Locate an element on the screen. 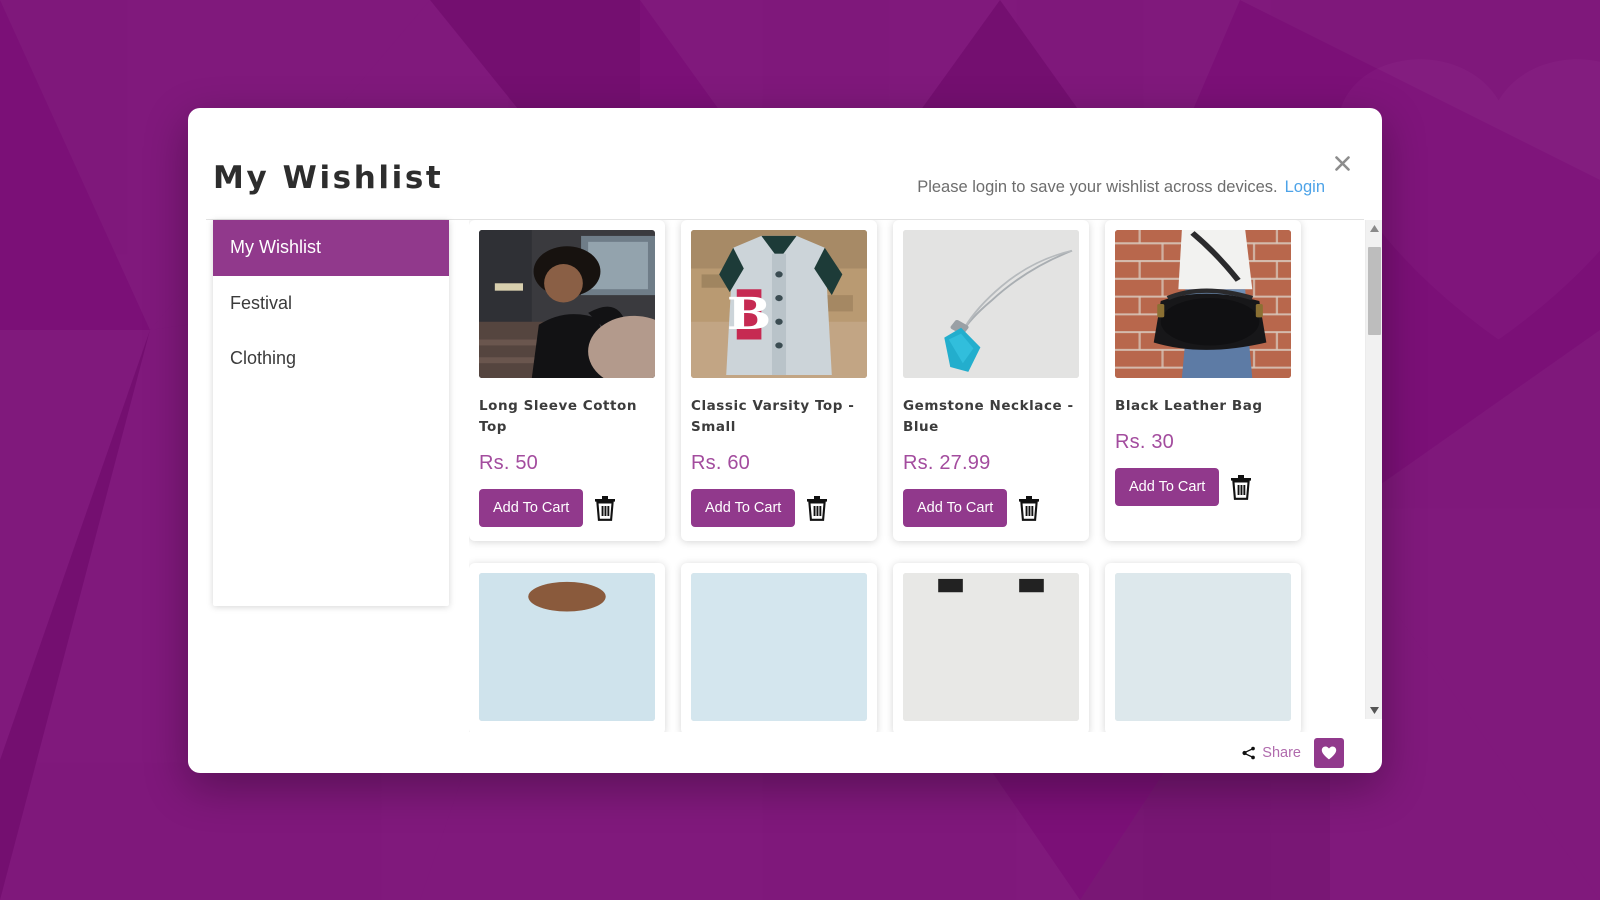 Image resolution: width=1600 pixels, height=900 pixels. product-list-scrollbar is located at coordinates (1373, 469).